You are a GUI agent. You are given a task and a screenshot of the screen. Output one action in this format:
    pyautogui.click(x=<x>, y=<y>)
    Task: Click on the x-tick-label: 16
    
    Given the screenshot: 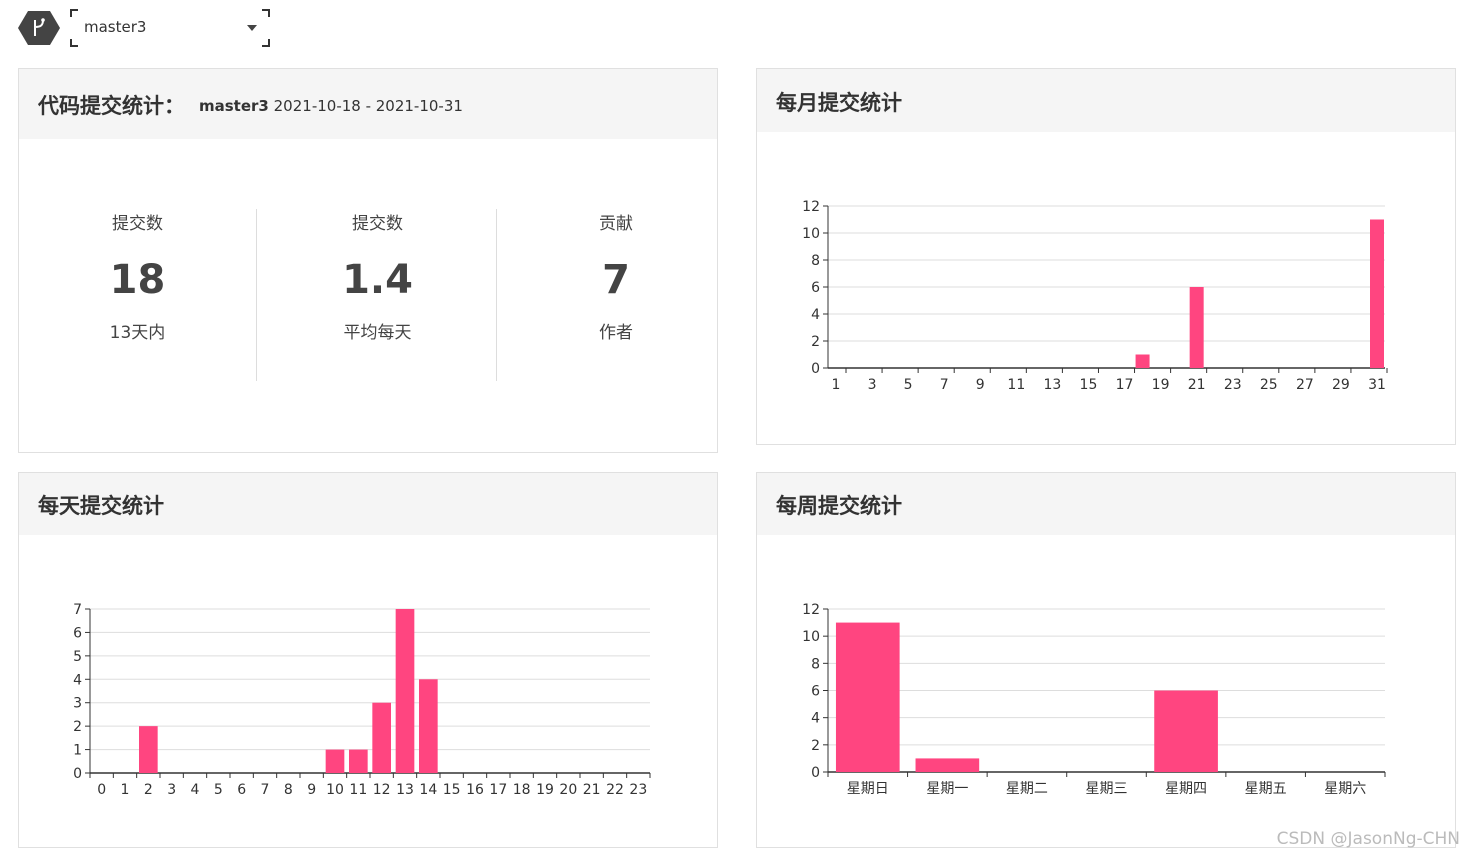 What is the action you would take?
    pyautogui.click(x=475, y=790)
    